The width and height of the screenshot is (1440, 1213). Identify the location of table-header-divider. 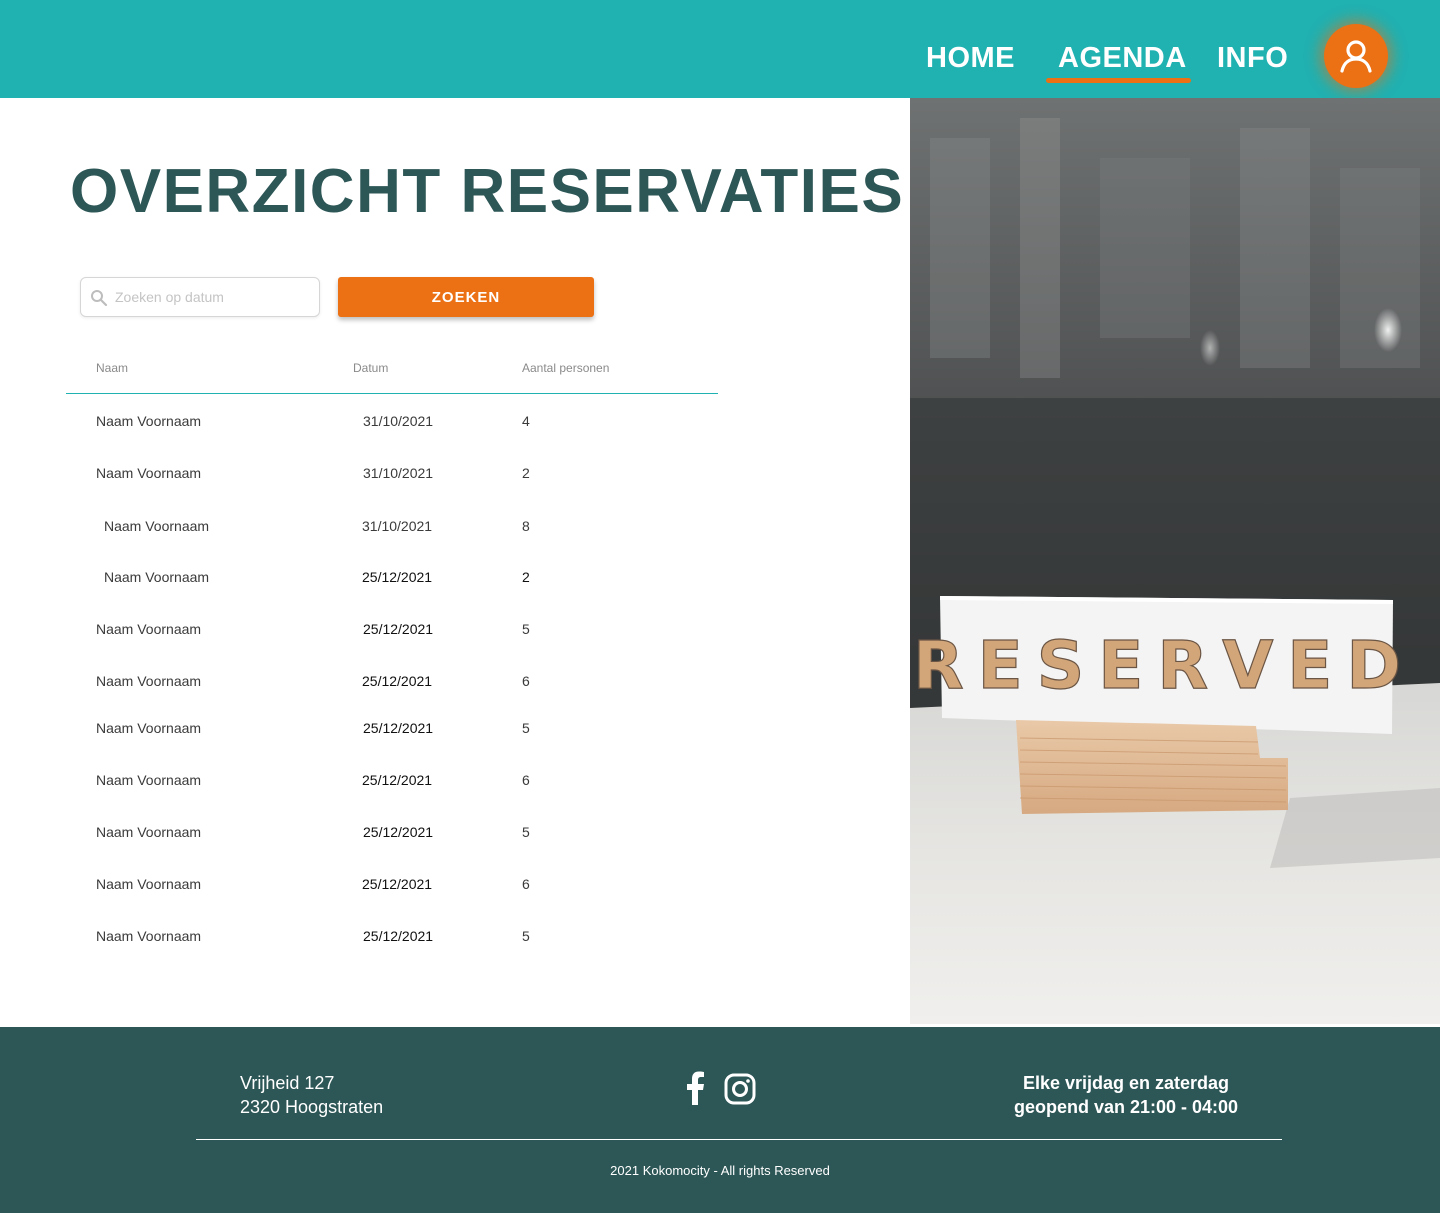
(392, 393).